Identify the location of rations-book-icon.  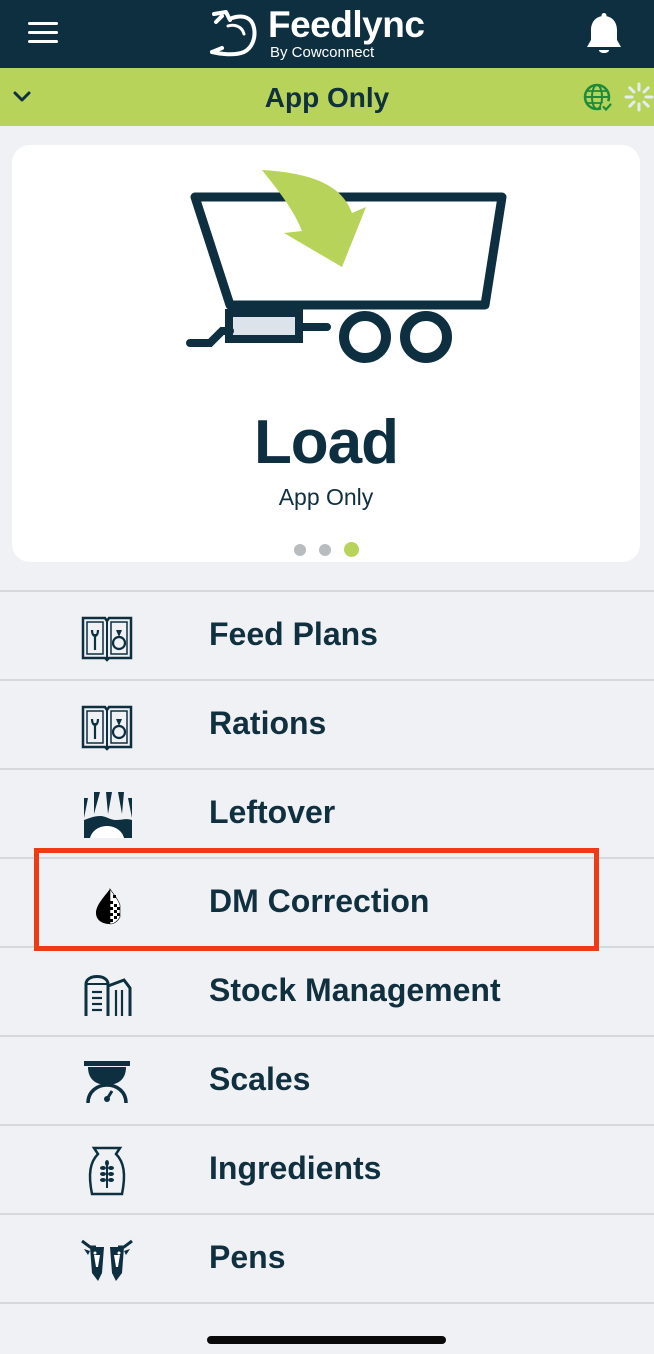
(107, 728).